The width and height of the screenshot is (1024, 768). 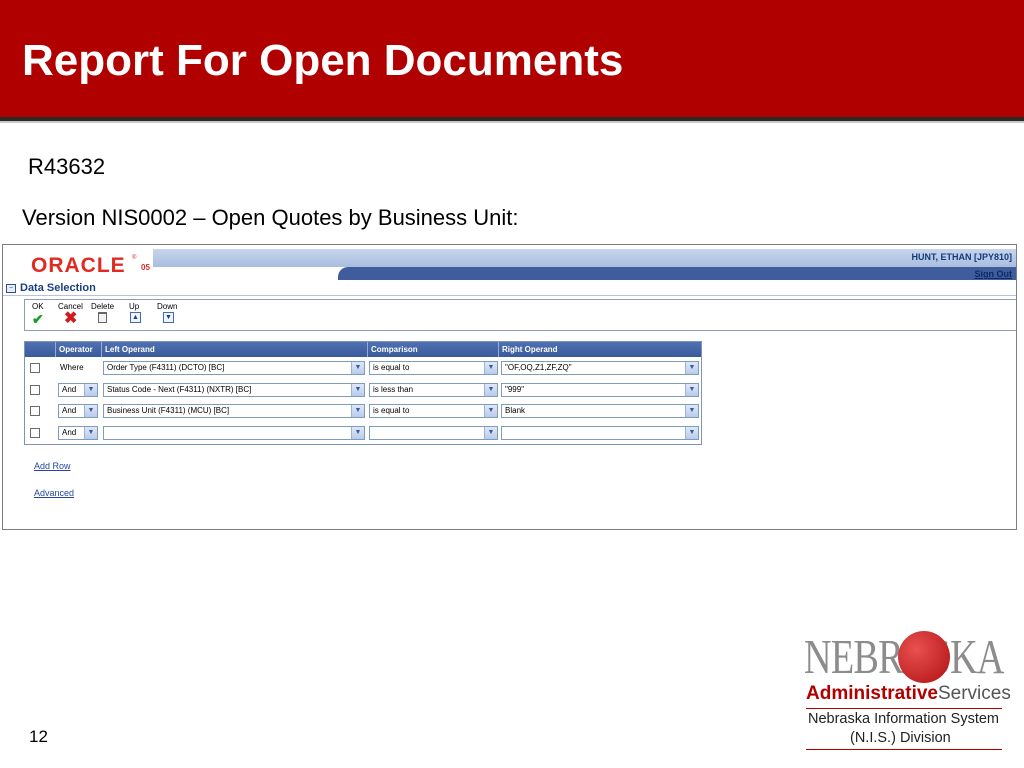 I want to click on right-operand-select: ▼, so click(x=600, y=433).